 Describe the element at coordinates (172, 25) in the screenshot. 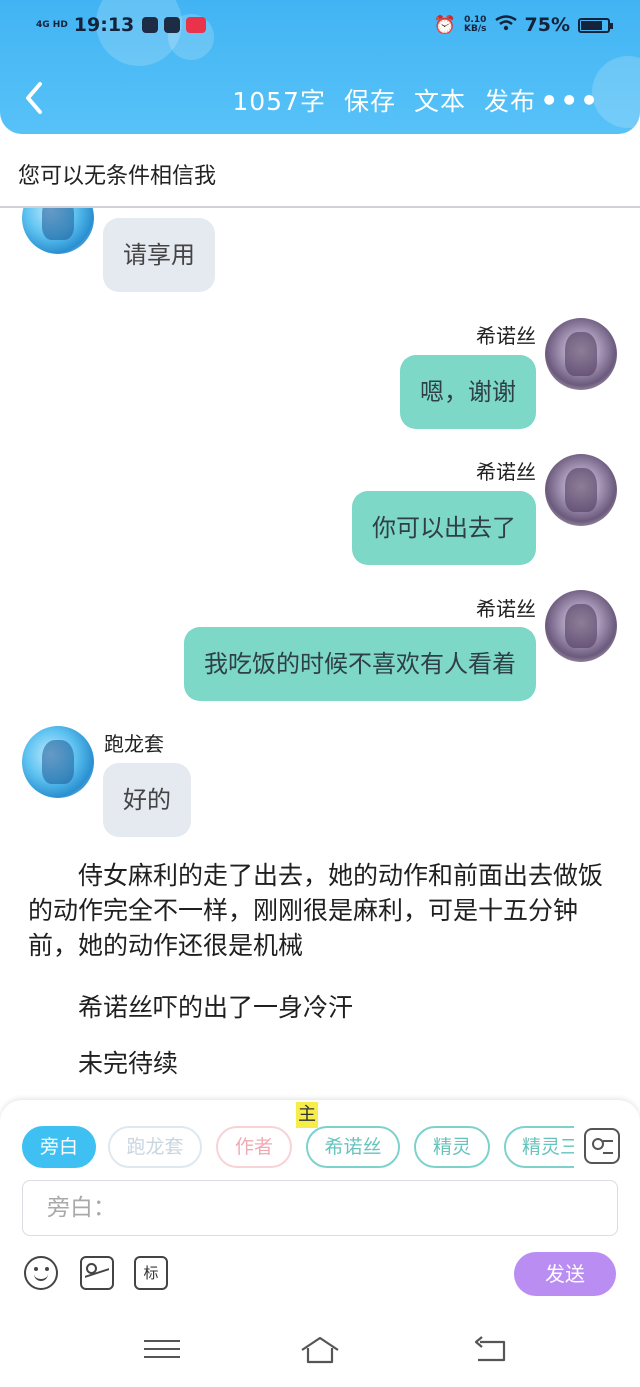

I see `app-notification-icon` at that location.